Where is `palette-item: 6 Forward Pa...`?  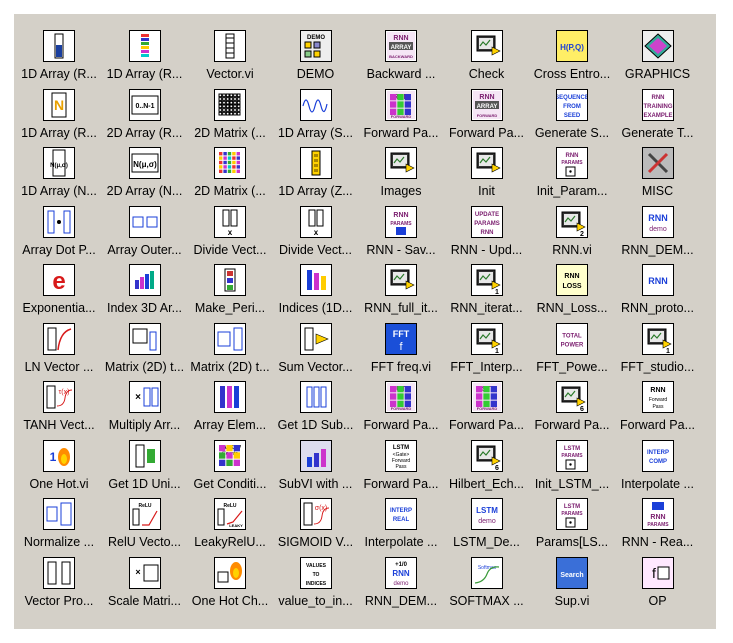
palette-item: 6 Forward Pa... is located at coordinates (572, 408).